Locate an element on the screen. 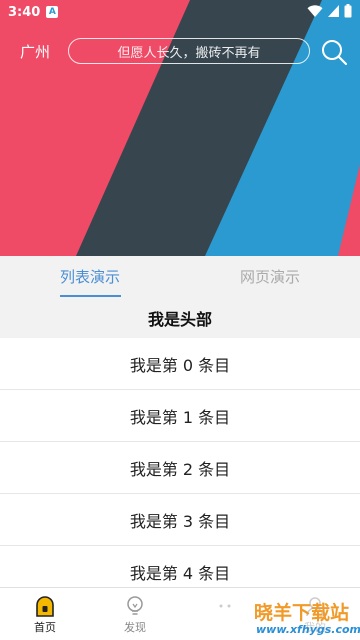 Image resolution: width=360 pixels, height=640 pixels. list-item: 我是第 2 条目 is located at coordinates (180, 468).